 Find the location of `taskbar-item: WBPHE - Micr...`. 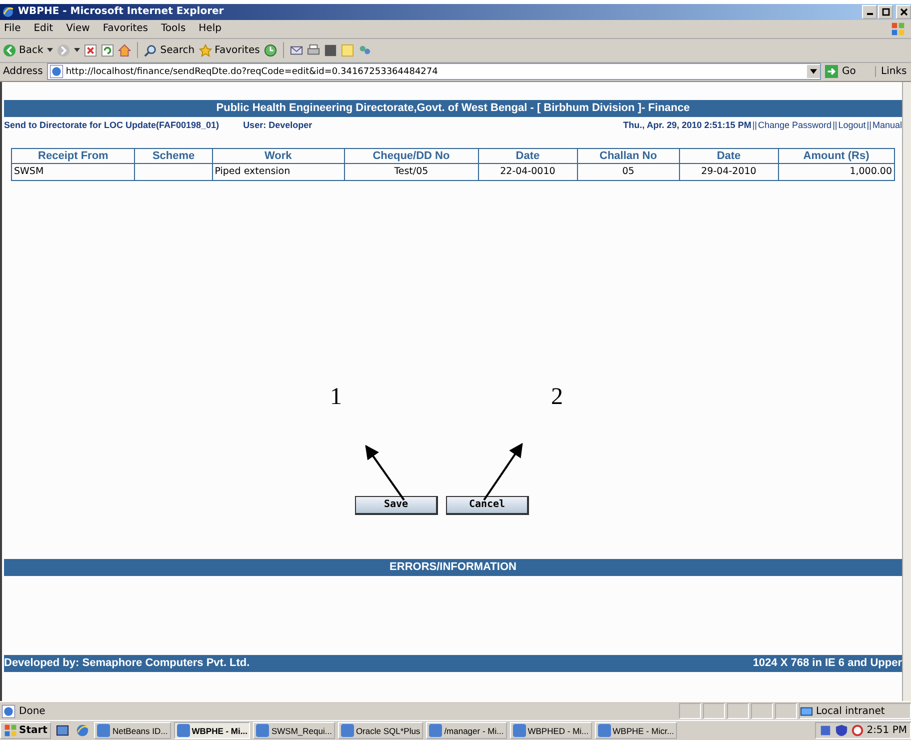

taskbar-item: WBPHE - Micr... is located at coordinates (636, 730).